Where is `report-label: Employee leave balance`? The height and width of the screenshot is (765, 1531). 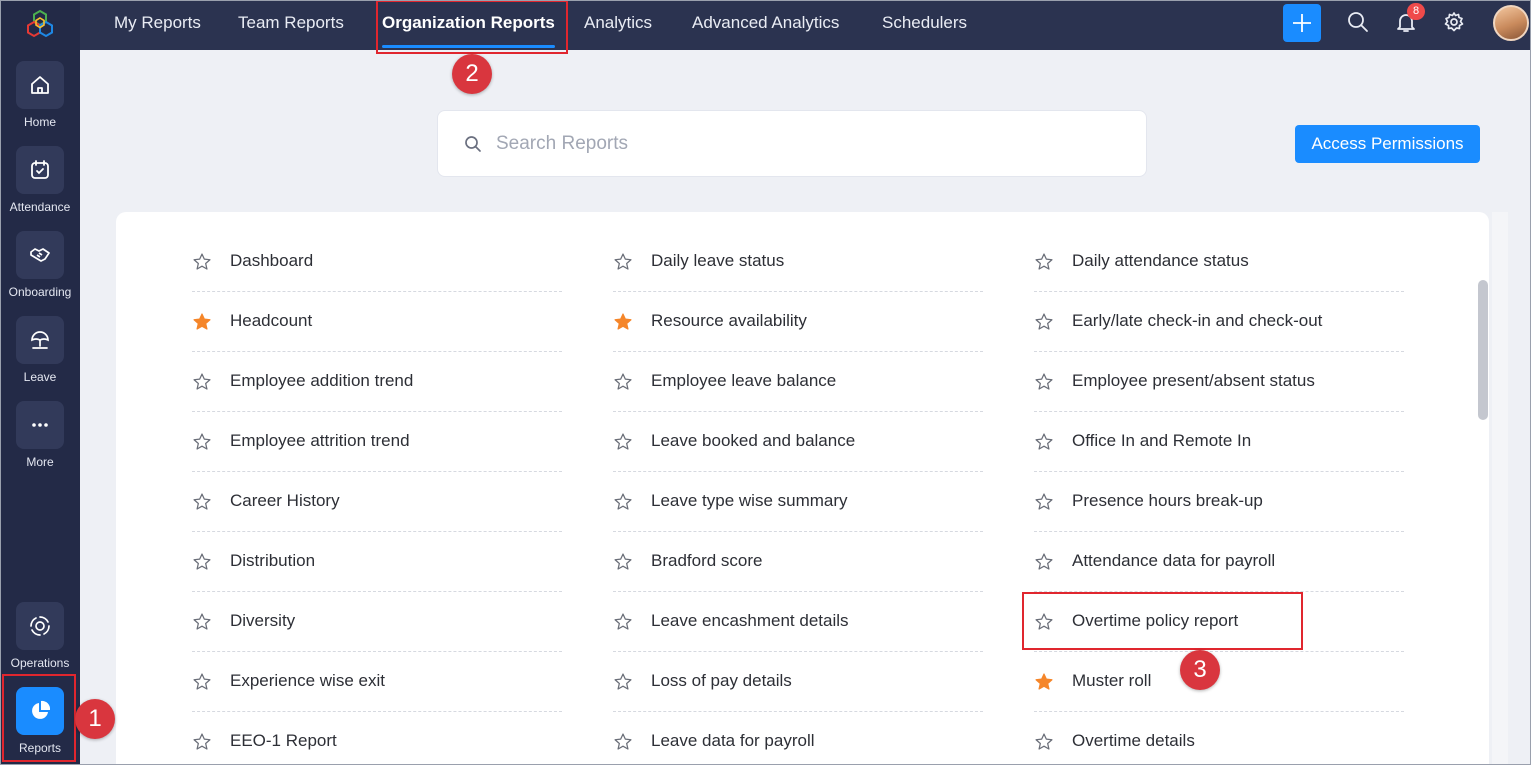
report-label: Employee leave balance is located at coordinates (744, 380).